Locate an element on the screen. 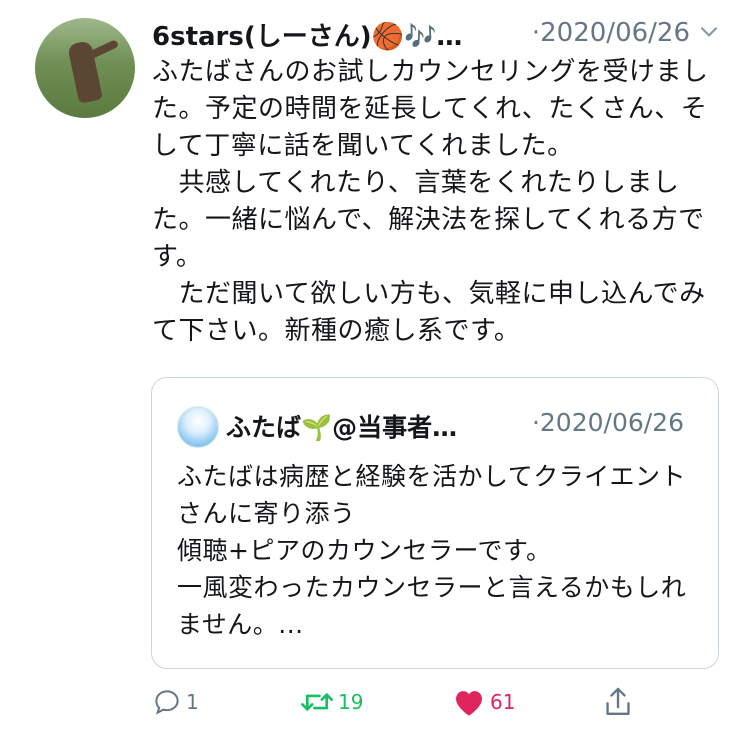 The height and width of the screenshot is (739, 750). retweet-icon is located at coordinates (317, 702).